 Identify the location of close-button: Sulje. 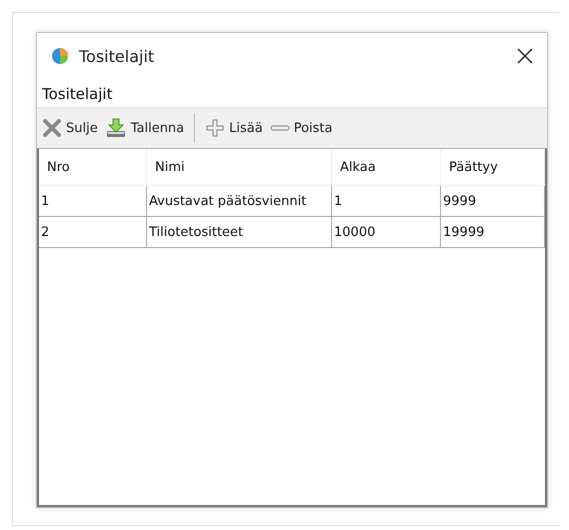
(70, 128).